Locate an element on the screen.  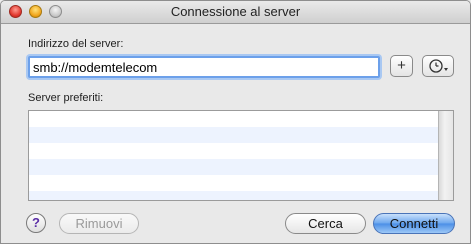
connect-button: Connetti is located at coordinates (414, 223).